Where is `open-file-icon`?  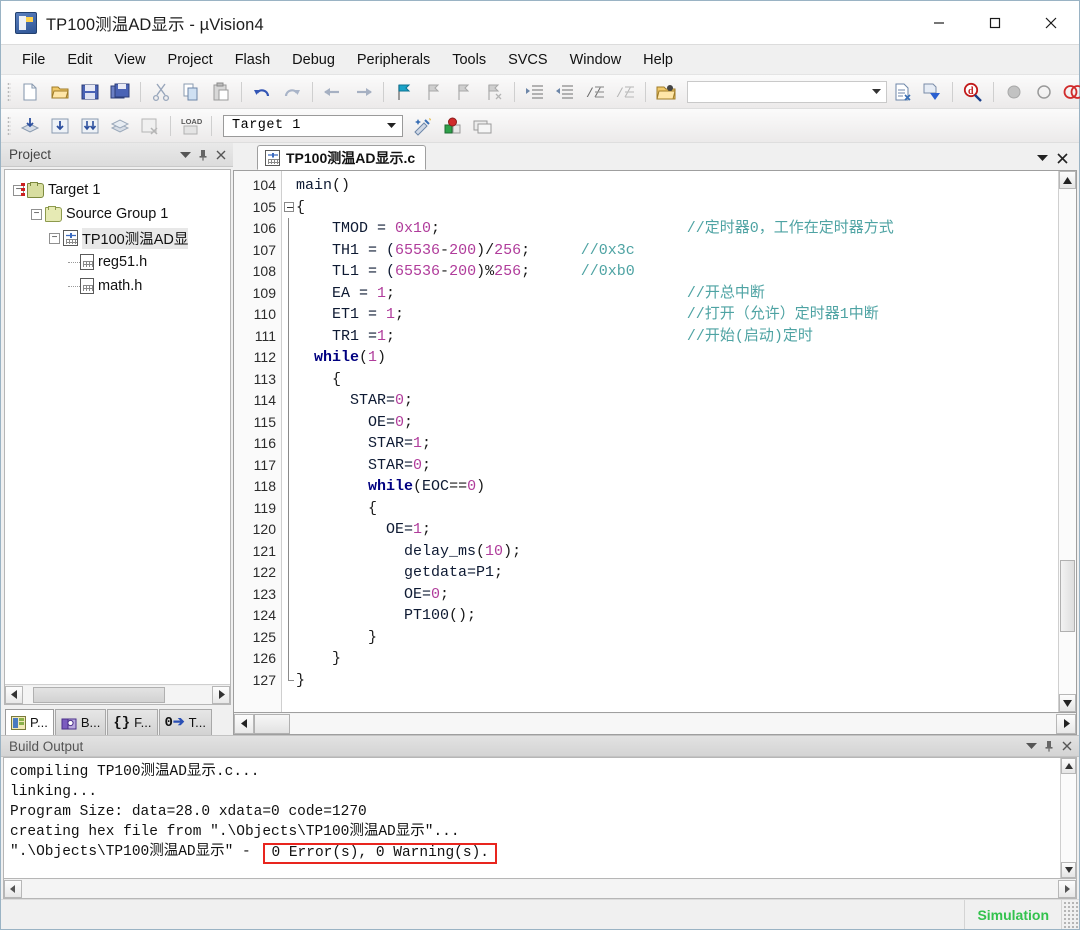 open-file-icon is located at coordinates (60, 92).